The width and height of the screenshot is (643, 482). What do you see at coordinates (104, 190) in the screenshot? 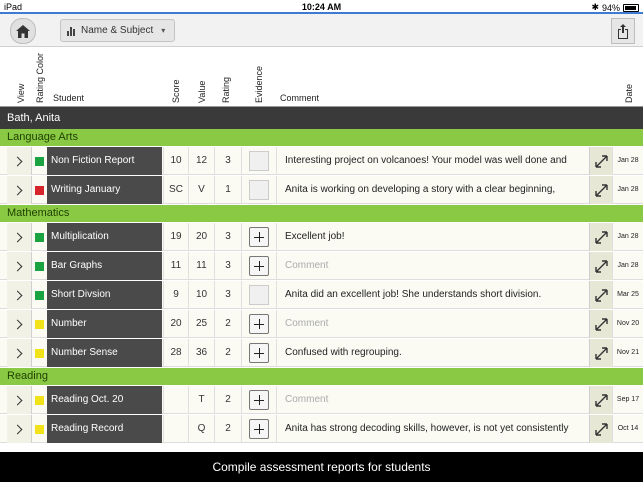
I see `assessment-name: Writing January` at bounding box center [104, 190].